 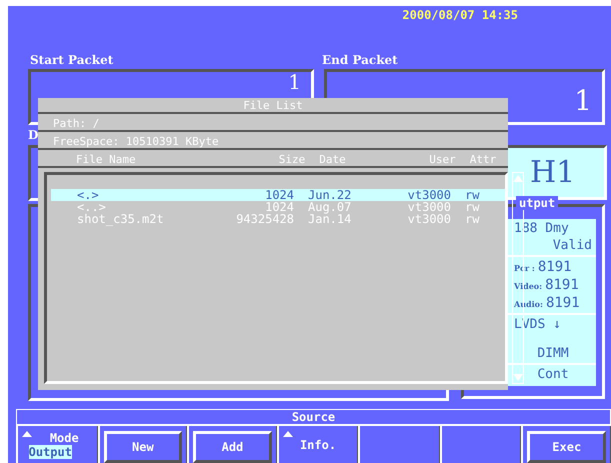 I want to click on reading-label: Audio:, so click(x=528, y=304).